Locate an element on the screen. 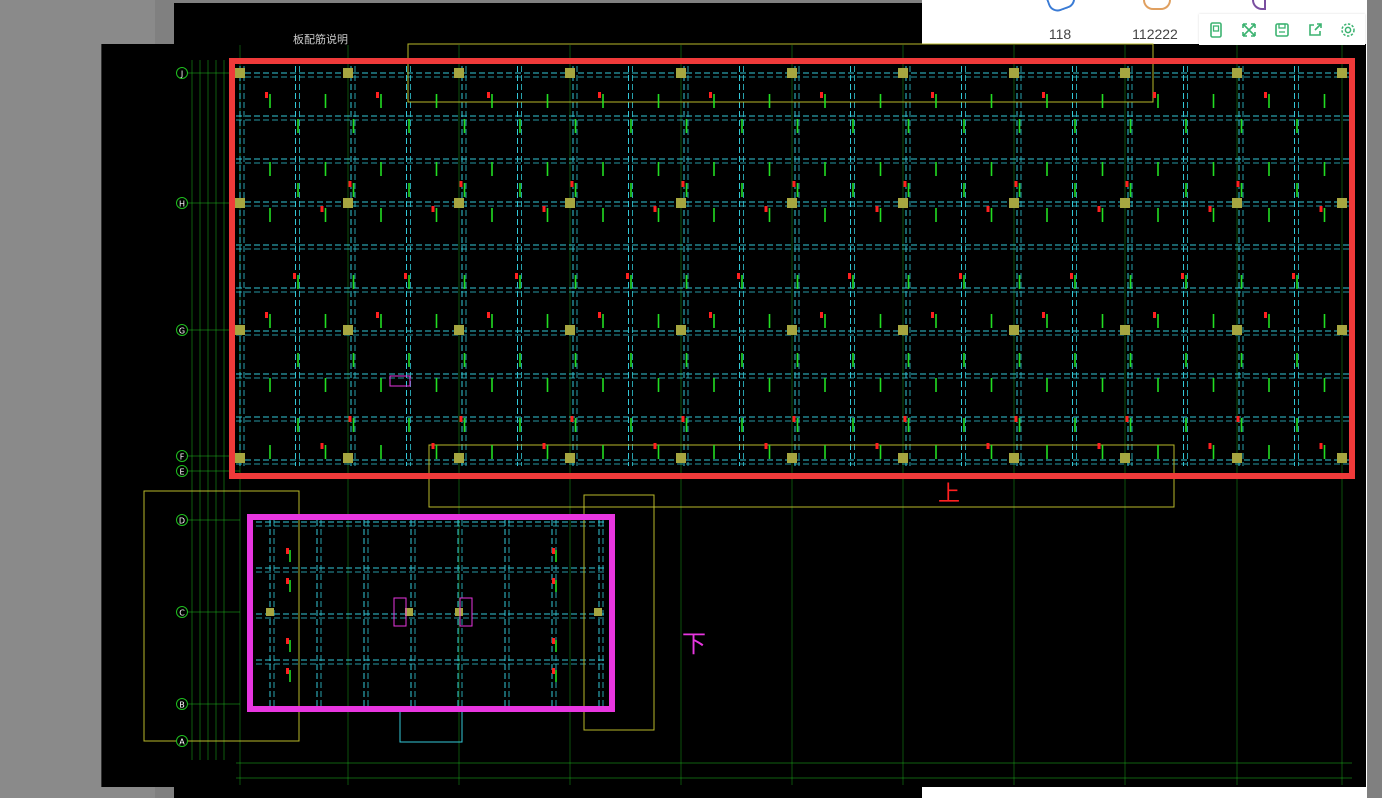  drawing-title: 板配筋说明 is located at coordinates (320, 39).